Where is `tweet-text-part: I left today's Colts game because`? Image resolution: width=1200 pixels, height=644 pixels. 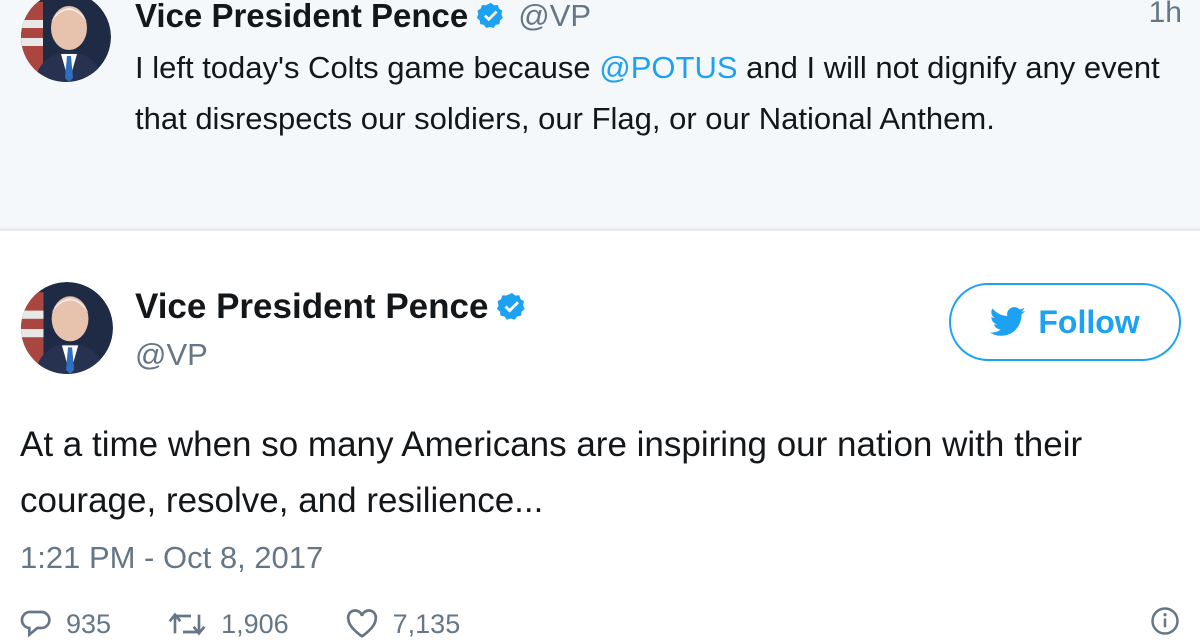
tweet-text-part: I left today's Colts game because is located at coordinates (367, 67).